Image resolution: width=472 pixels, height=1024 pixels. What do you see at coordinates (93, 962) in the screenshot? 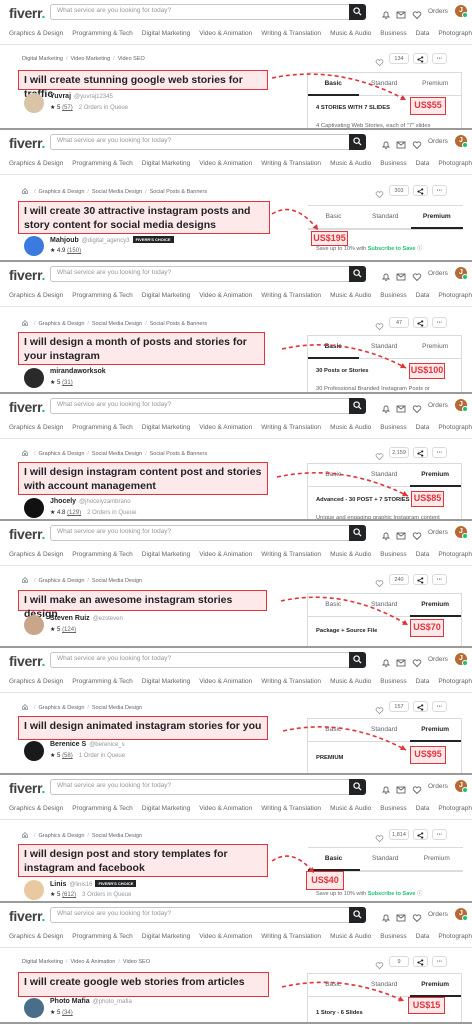
I see `breadcrumb-item: Video & Animation` at bounding box center [93, 962].